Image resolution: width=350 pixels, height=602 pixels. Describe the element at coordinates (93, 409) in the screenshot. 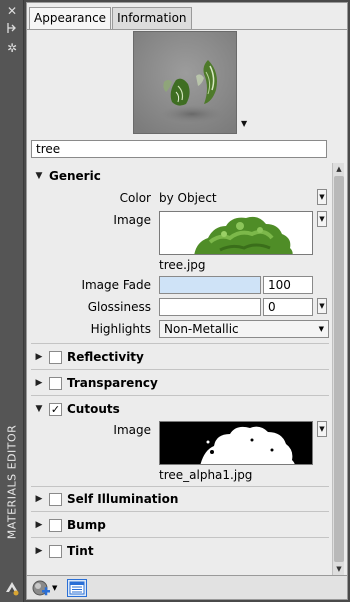

I see `section-cutouts-label: Cutouts` at that location.